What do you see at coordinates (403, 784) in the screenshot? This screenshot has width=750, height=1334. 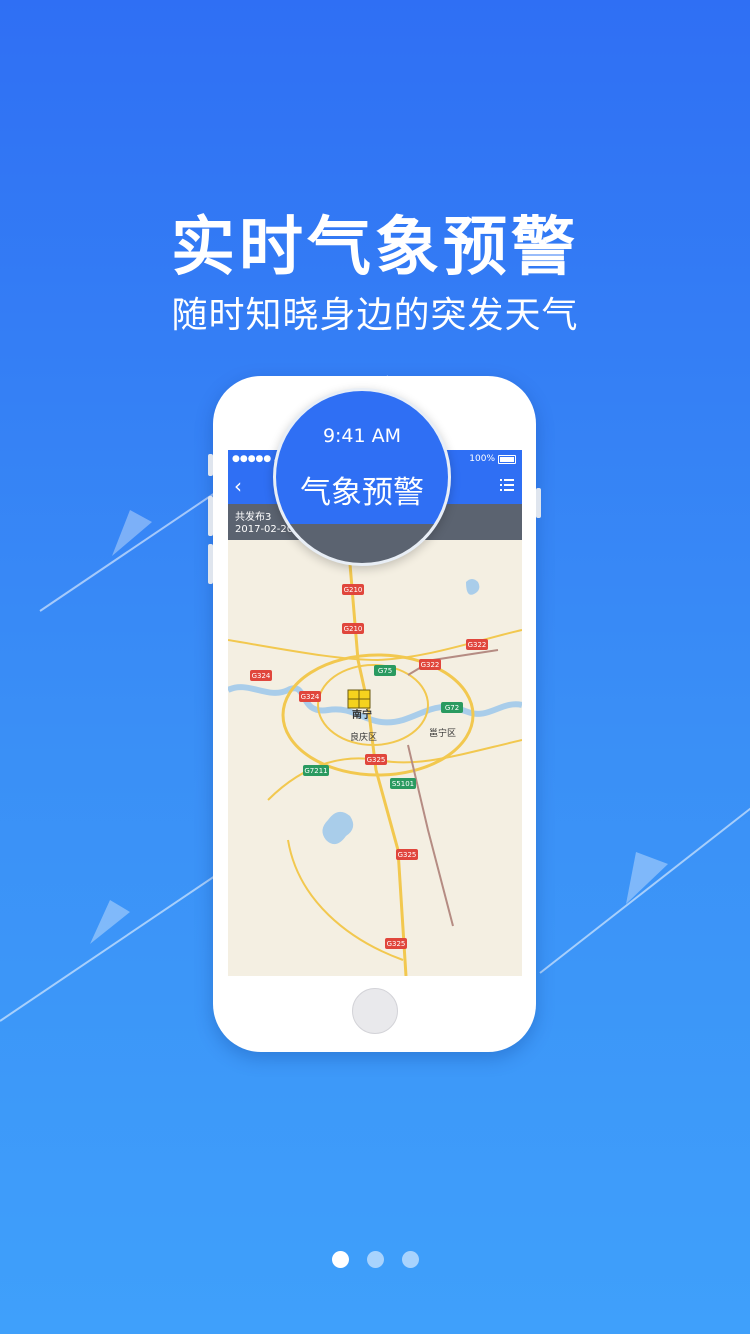 I see `road-label: S5101` at bounding box center [403, 784].